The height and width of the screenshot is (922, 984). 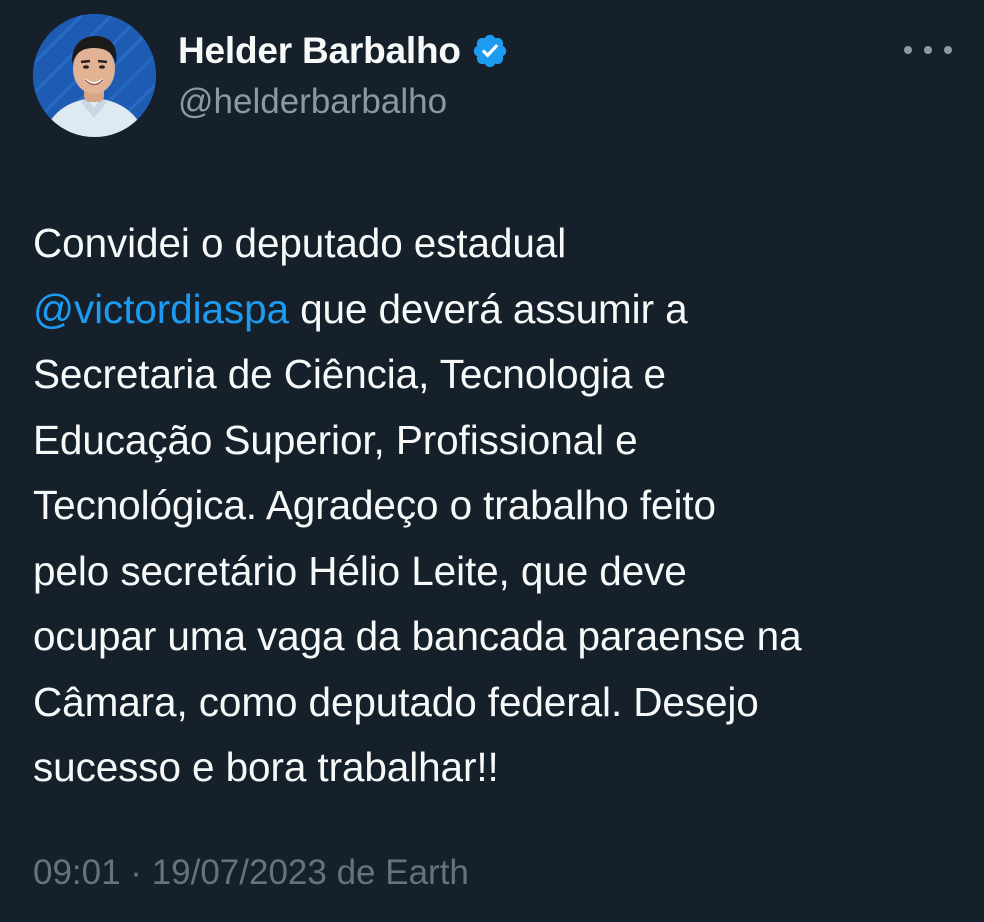 I want to click on tweet-text-line: ocupar uma vaga da bancada paraense na, so click(x=493, y=637).